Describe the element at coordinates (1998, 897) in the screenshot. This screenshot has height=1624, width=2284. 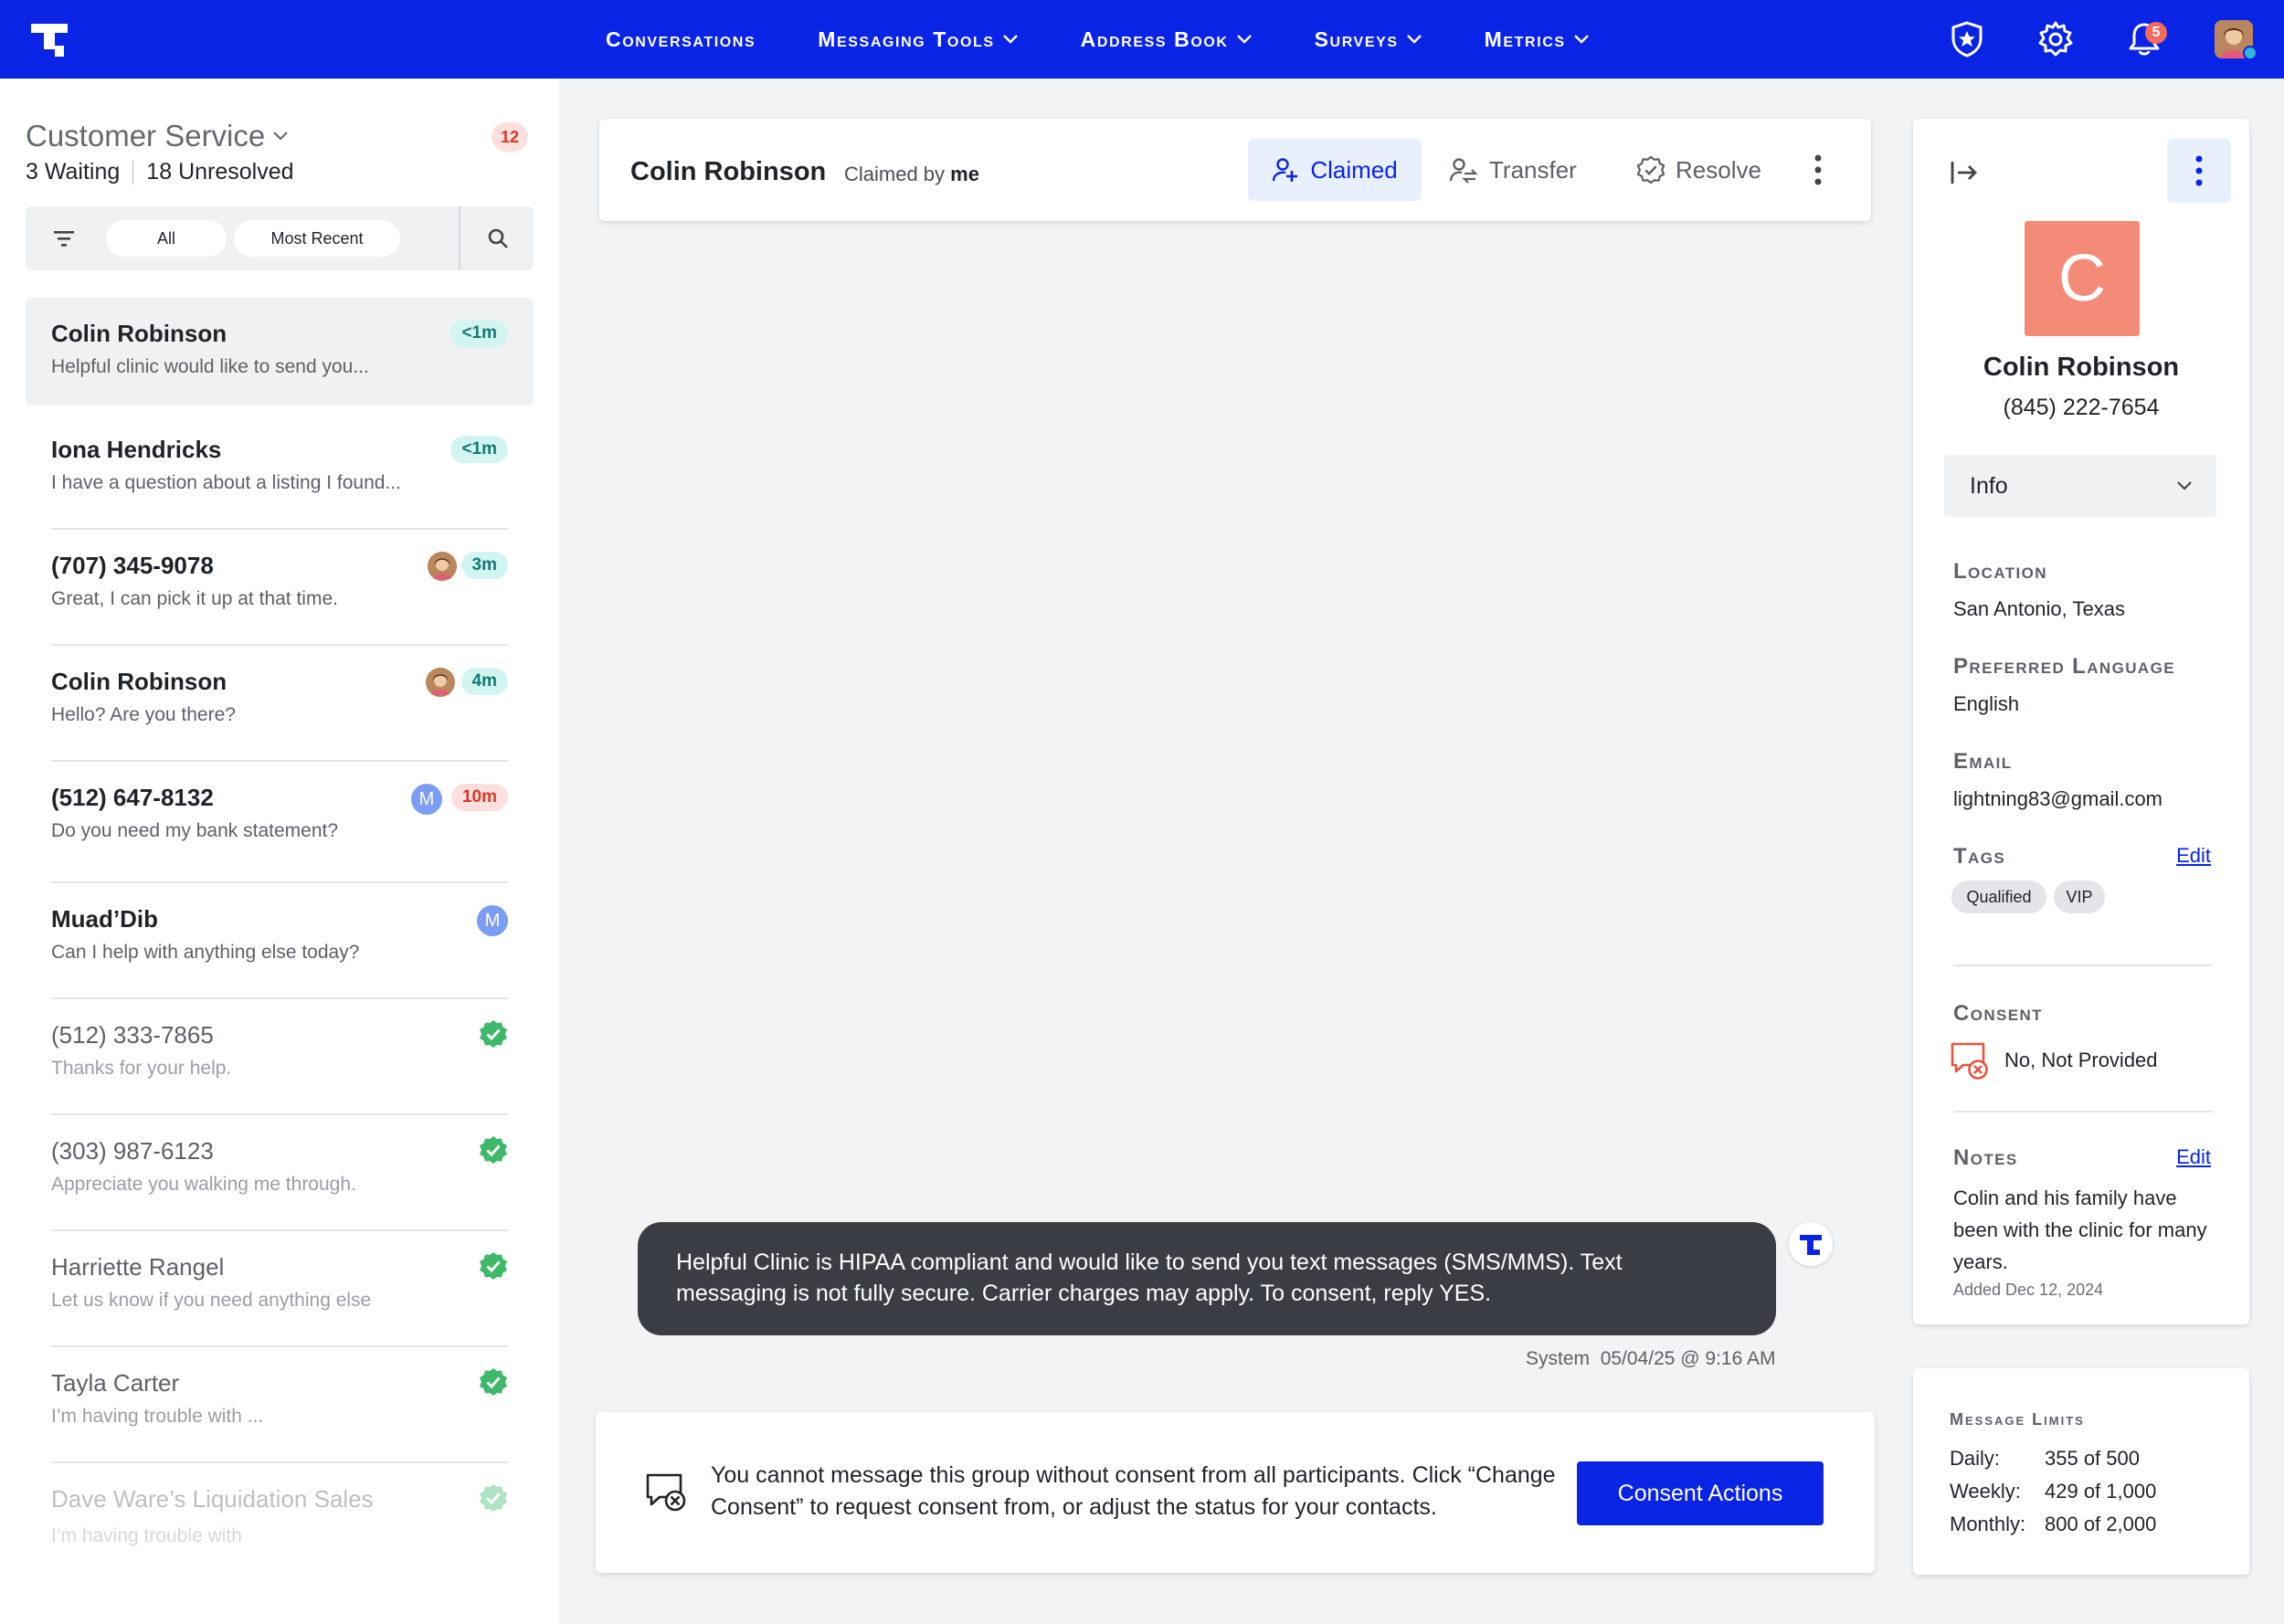
I see `tag-chip: Qualified` at that location.